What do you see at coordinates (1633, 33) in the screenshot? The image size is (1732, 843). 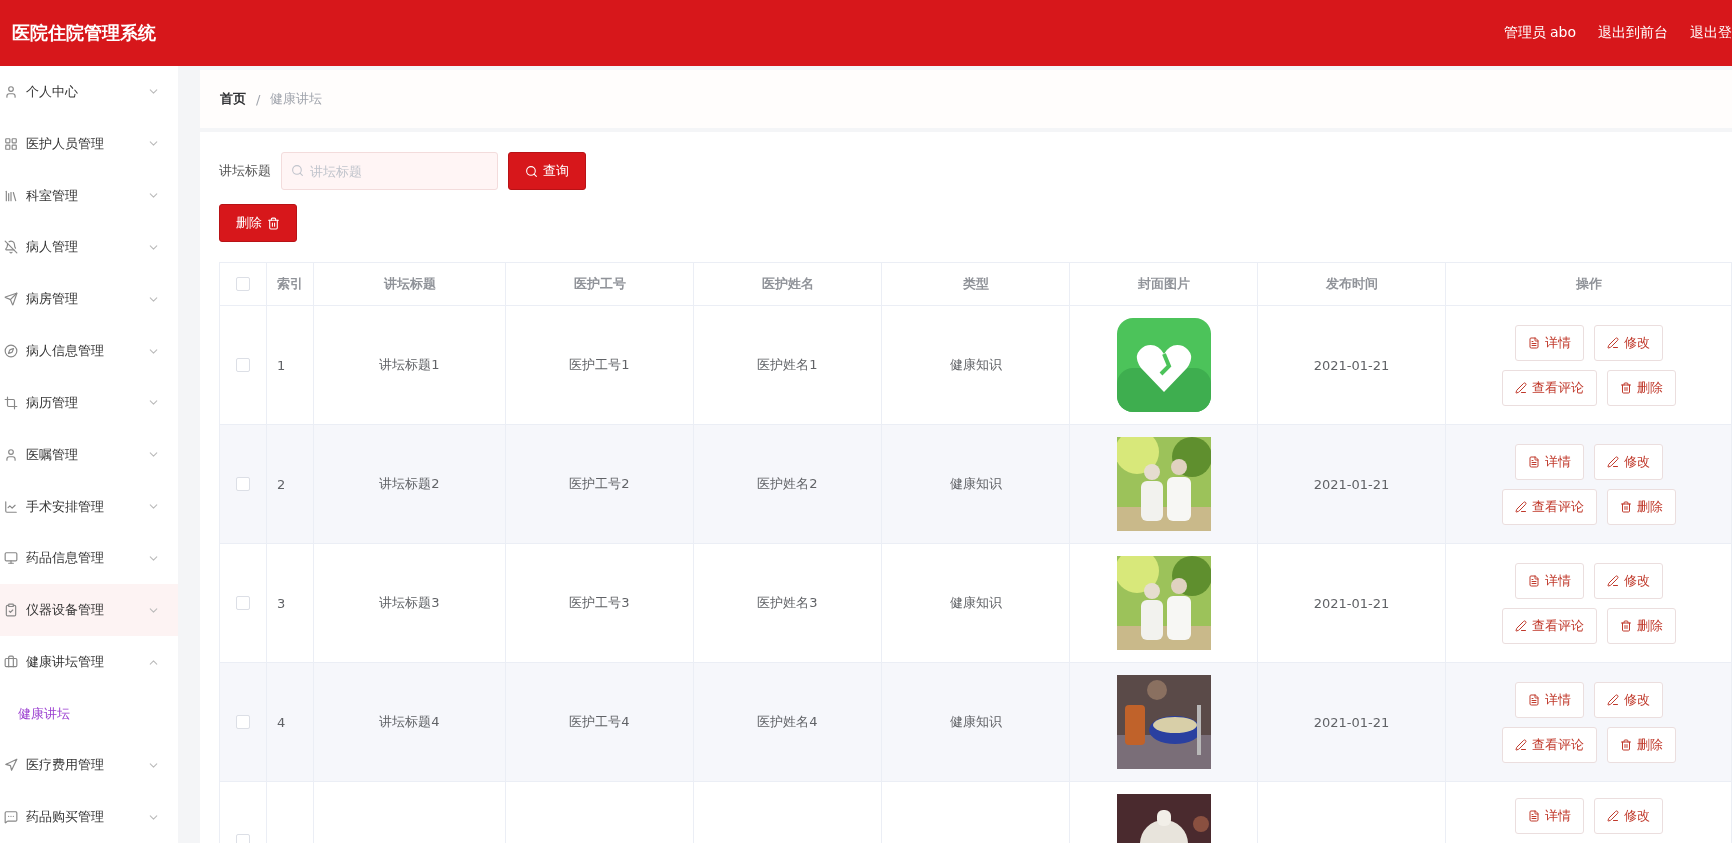 I see `header-link: 退出到前台` at bounding box center [1633, 33].